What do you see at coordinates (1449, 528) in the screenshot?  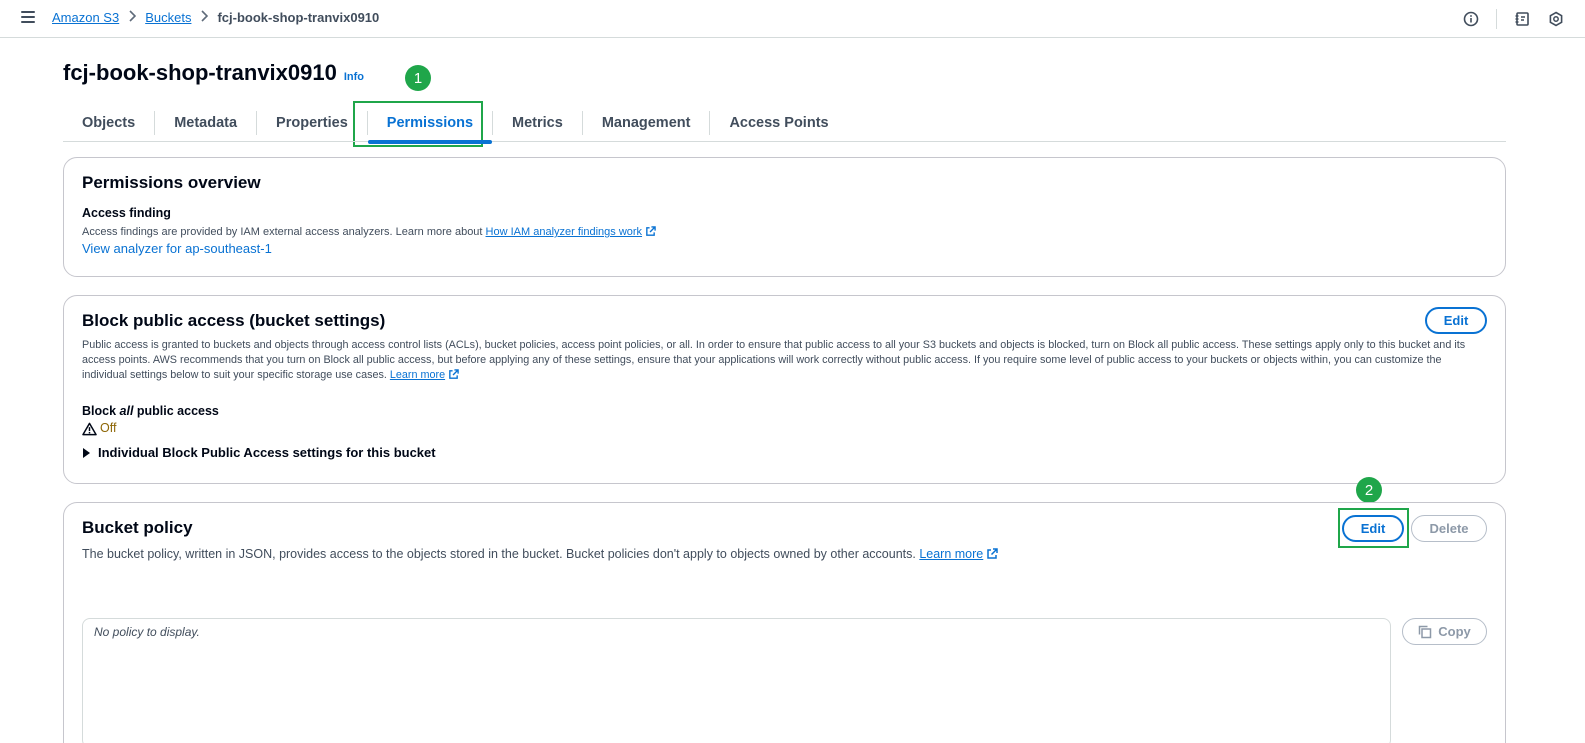 I see `bucket-policy-delete-button: Delete` at bounding box center [1449, 528].